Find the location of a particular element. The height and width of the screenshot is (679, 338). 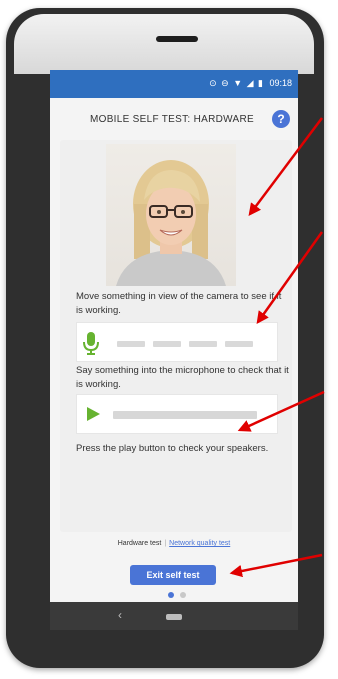

page-header: MOBILE SELF TEST: HARDWARE ? is located at coordinates (174, 120).